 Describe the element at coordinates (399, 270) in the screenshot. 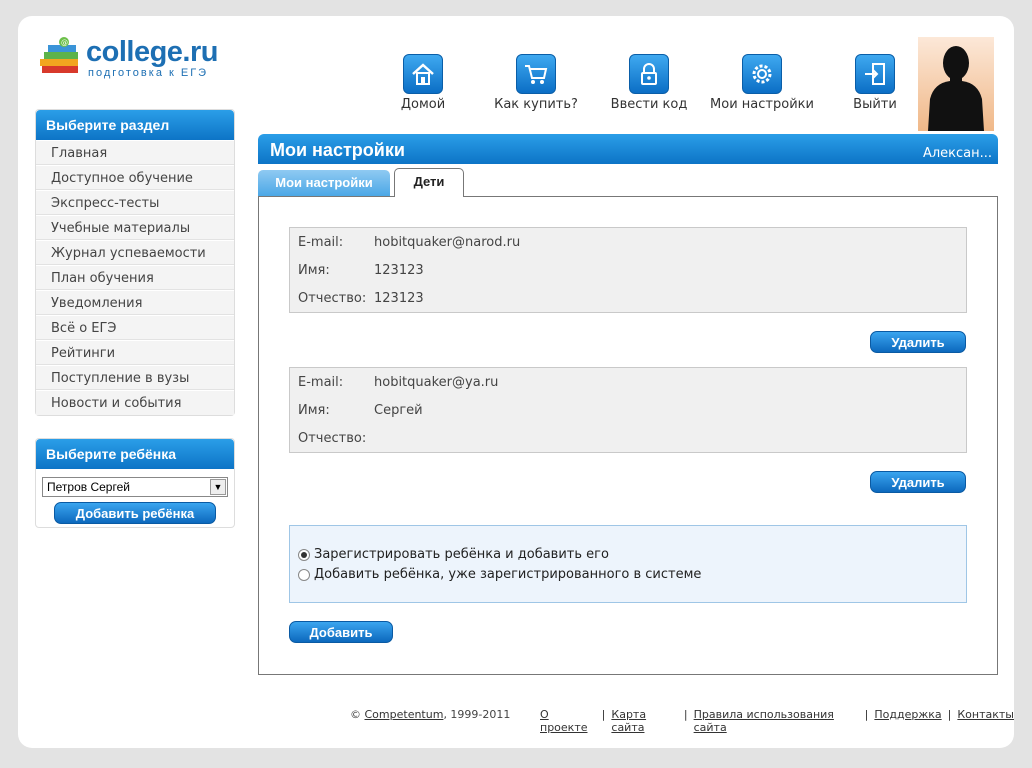

I see `child-name: 123123` at that location.